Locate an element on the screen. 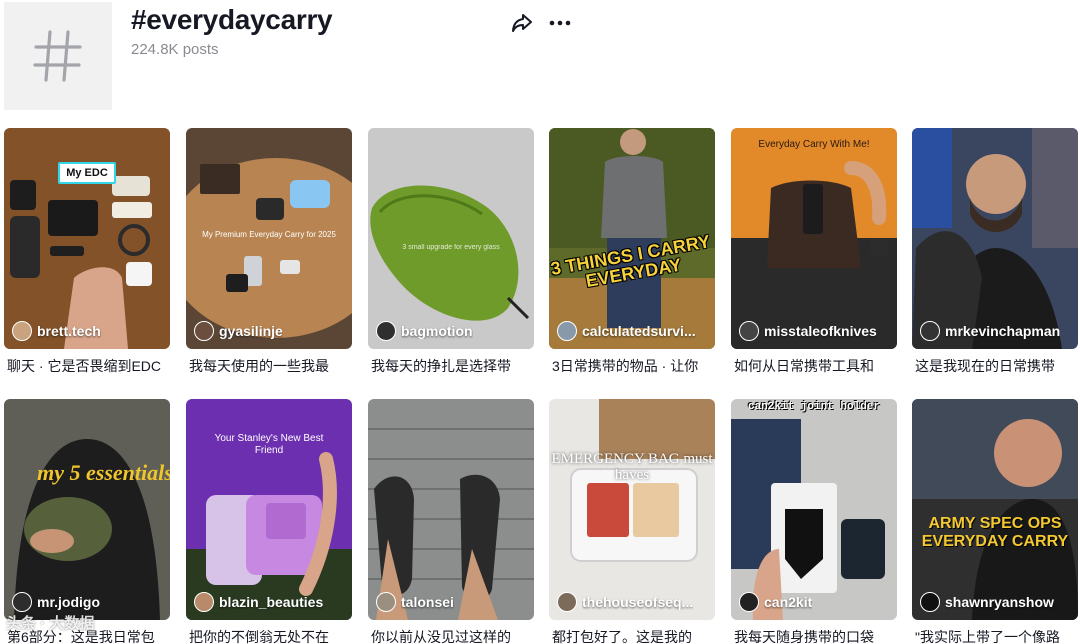 This screenshot has height=644, width=1080. video-caption: 聊天 · 它是否畏缩到EDC is located at coordinates (88, 366).